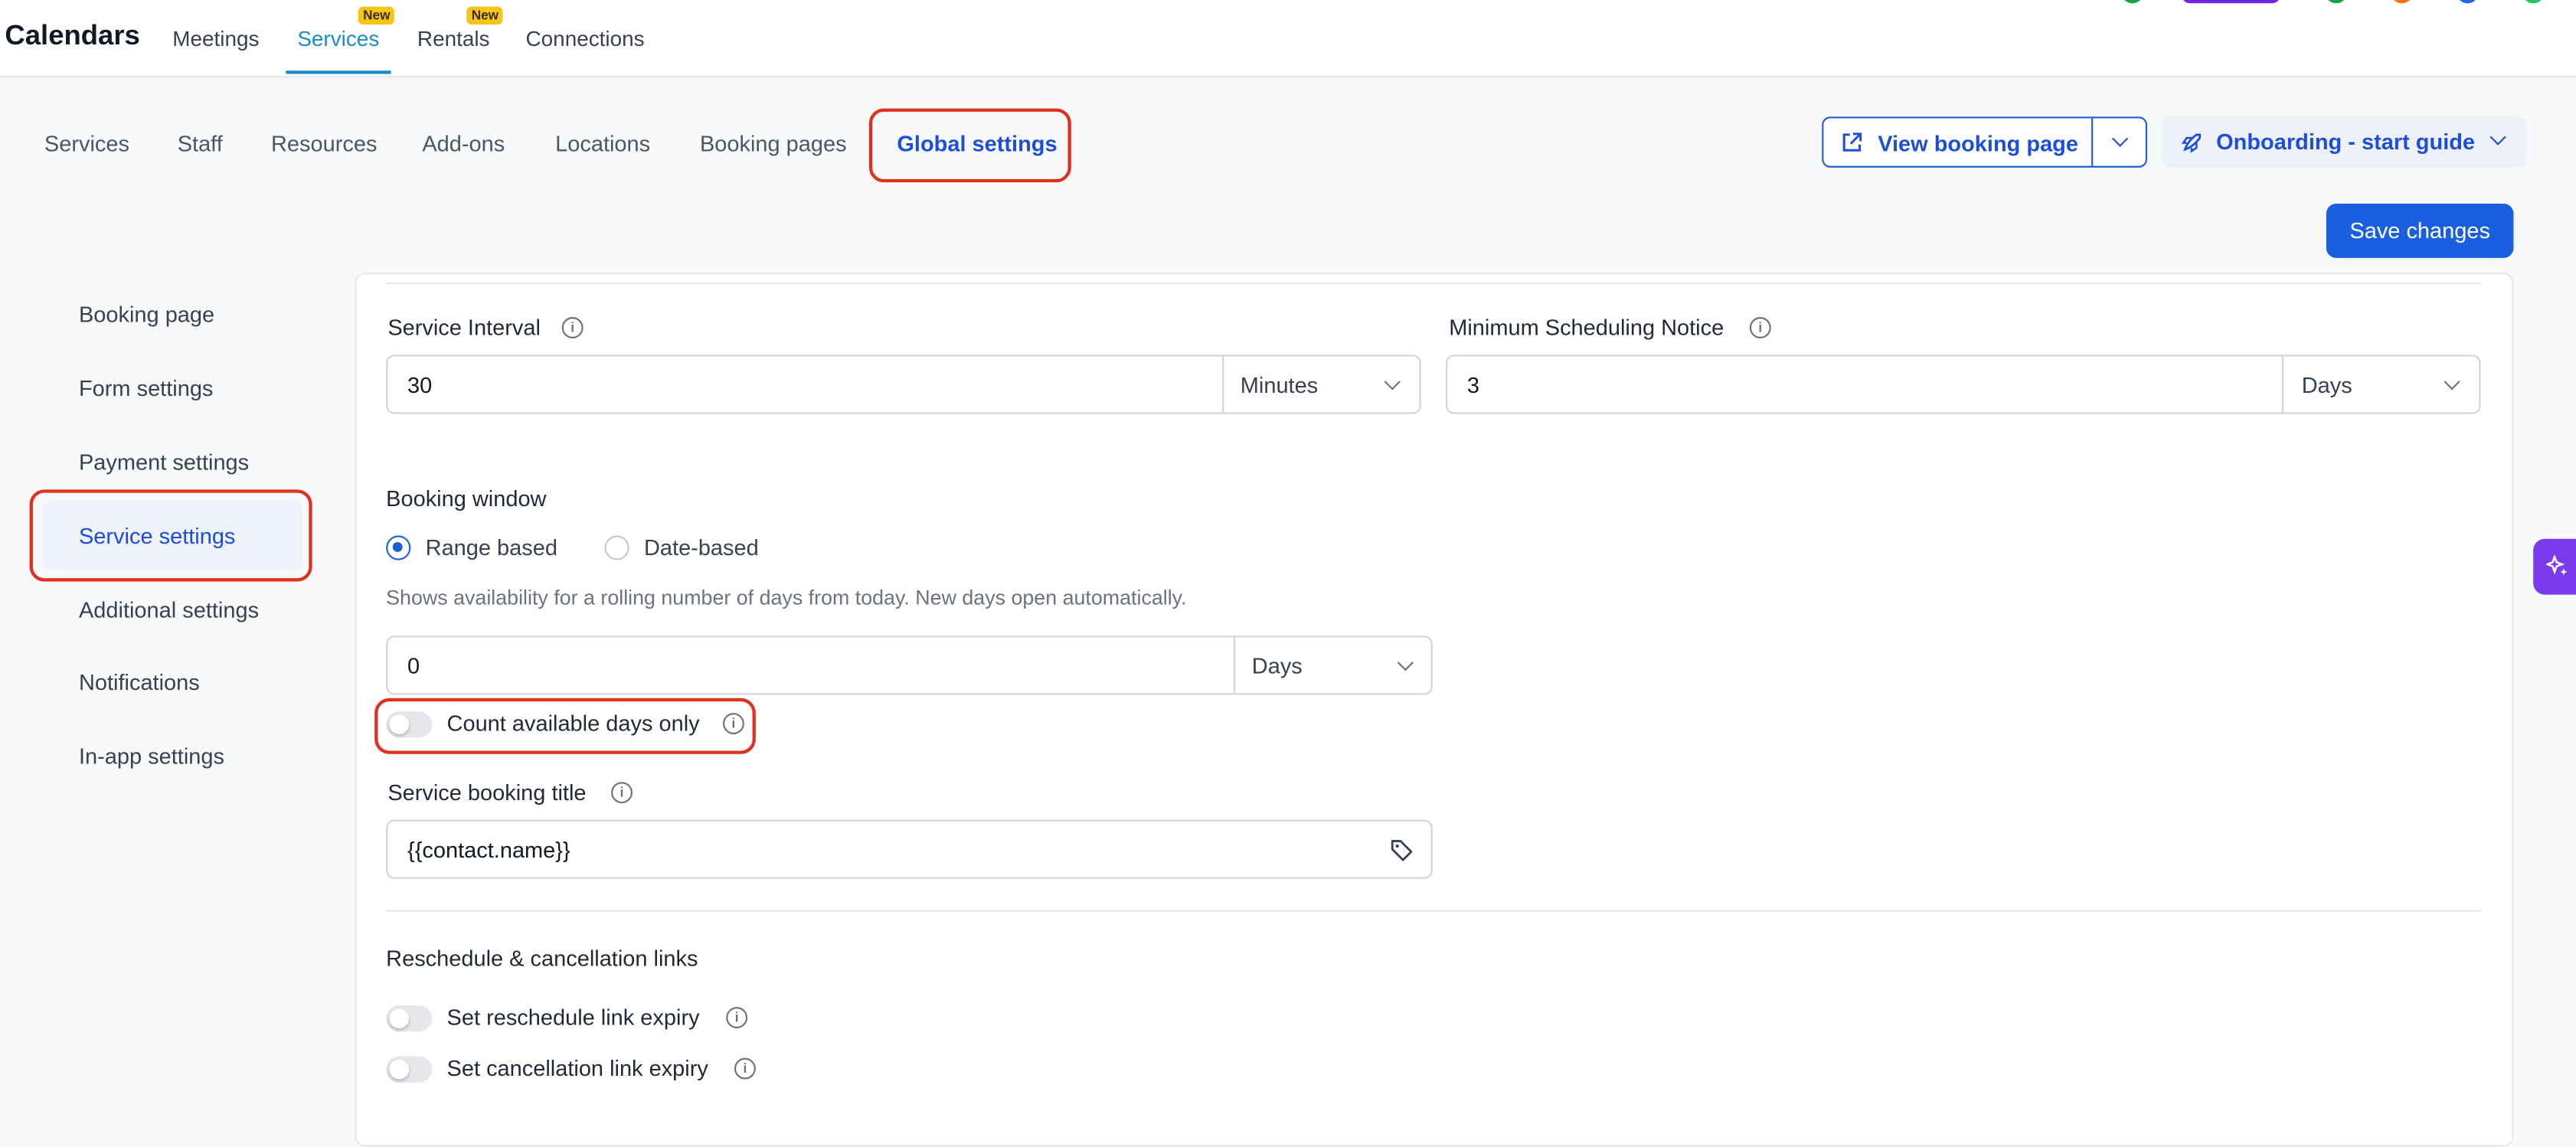 This screenshot has width=2576, height=1147. Describe the element at coordinates (1963, 384) in the screenshot. I see `min-notice-field: 3 Days` at that location.